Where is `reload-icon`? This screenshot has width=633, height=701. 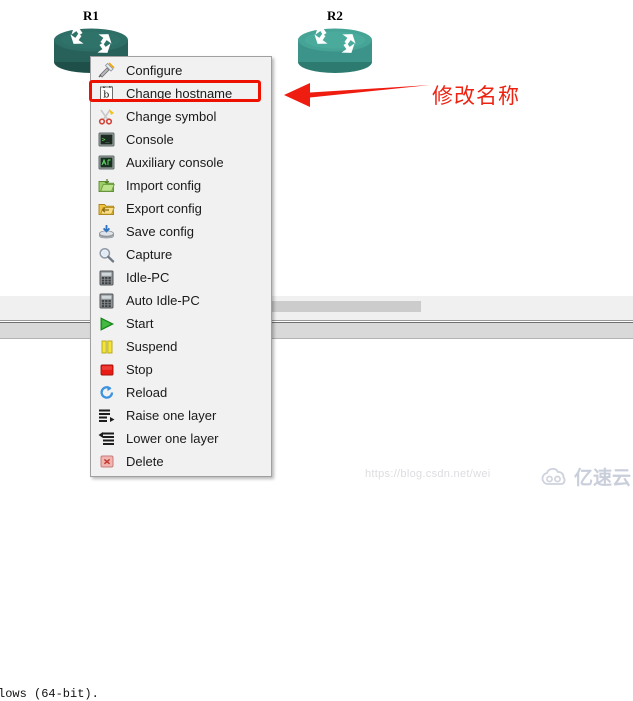 reload-icon is located at coordinates (106, 393).